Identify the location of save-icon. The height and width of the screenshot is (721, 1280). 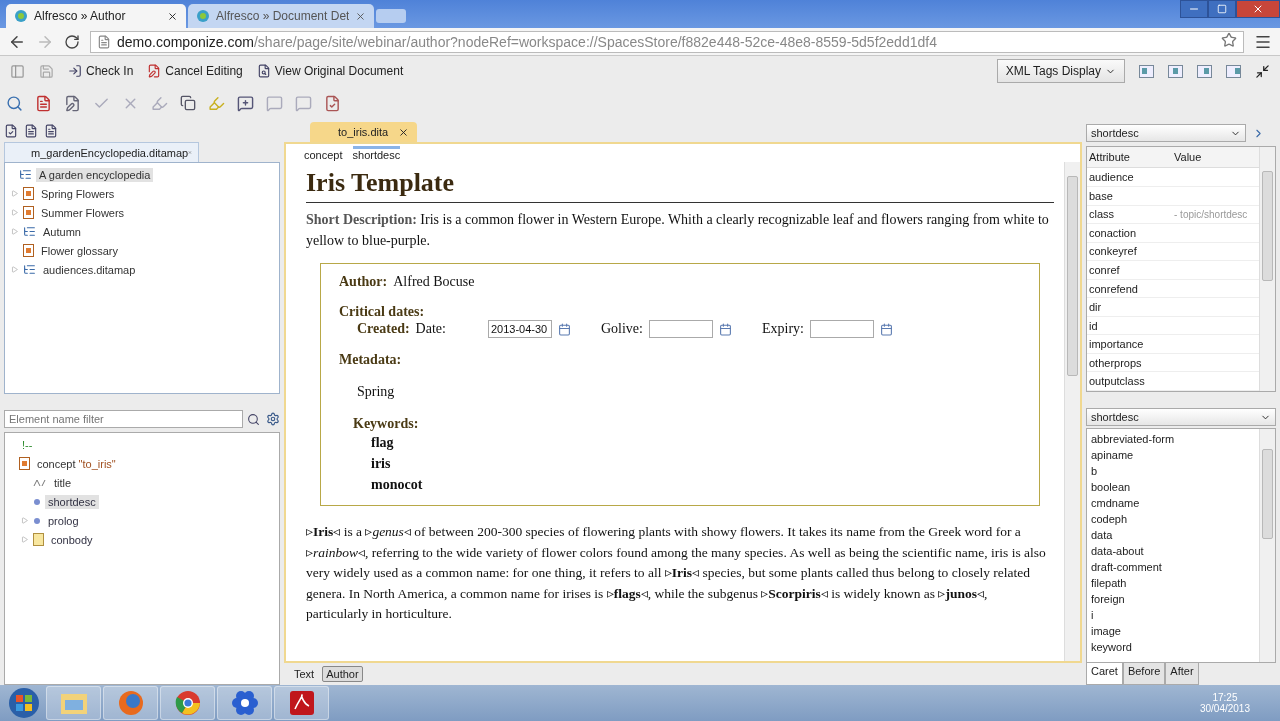
(46, 71).